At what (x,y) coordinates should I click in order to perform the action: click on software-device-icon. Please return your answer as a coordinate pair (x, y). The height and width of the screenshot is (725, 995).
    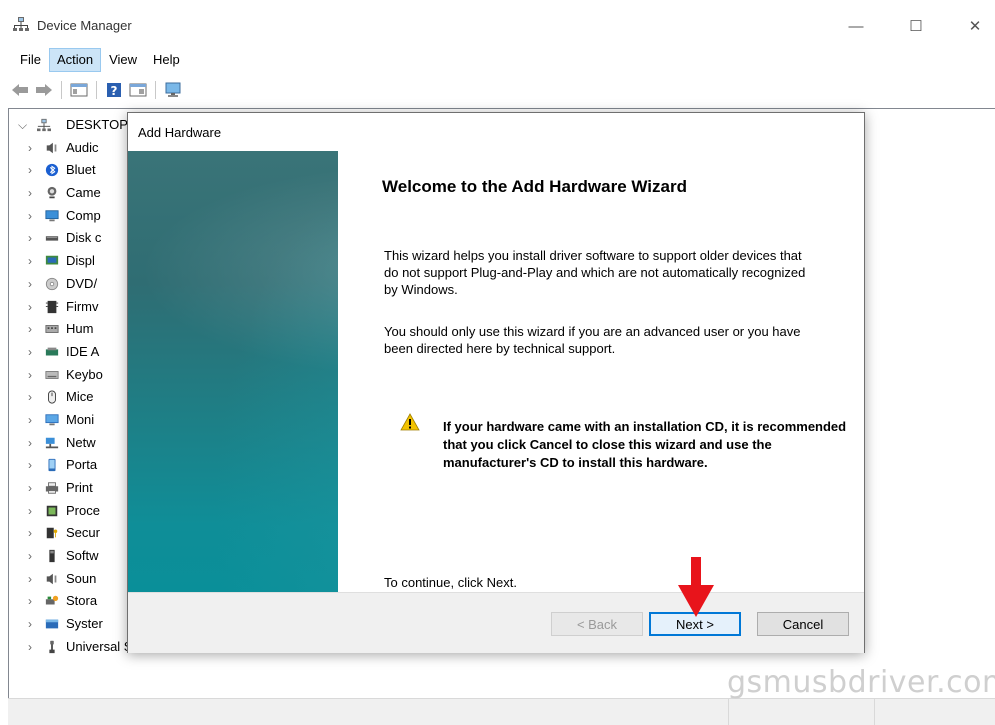
    Looking at the image, I should click on (52, 556).